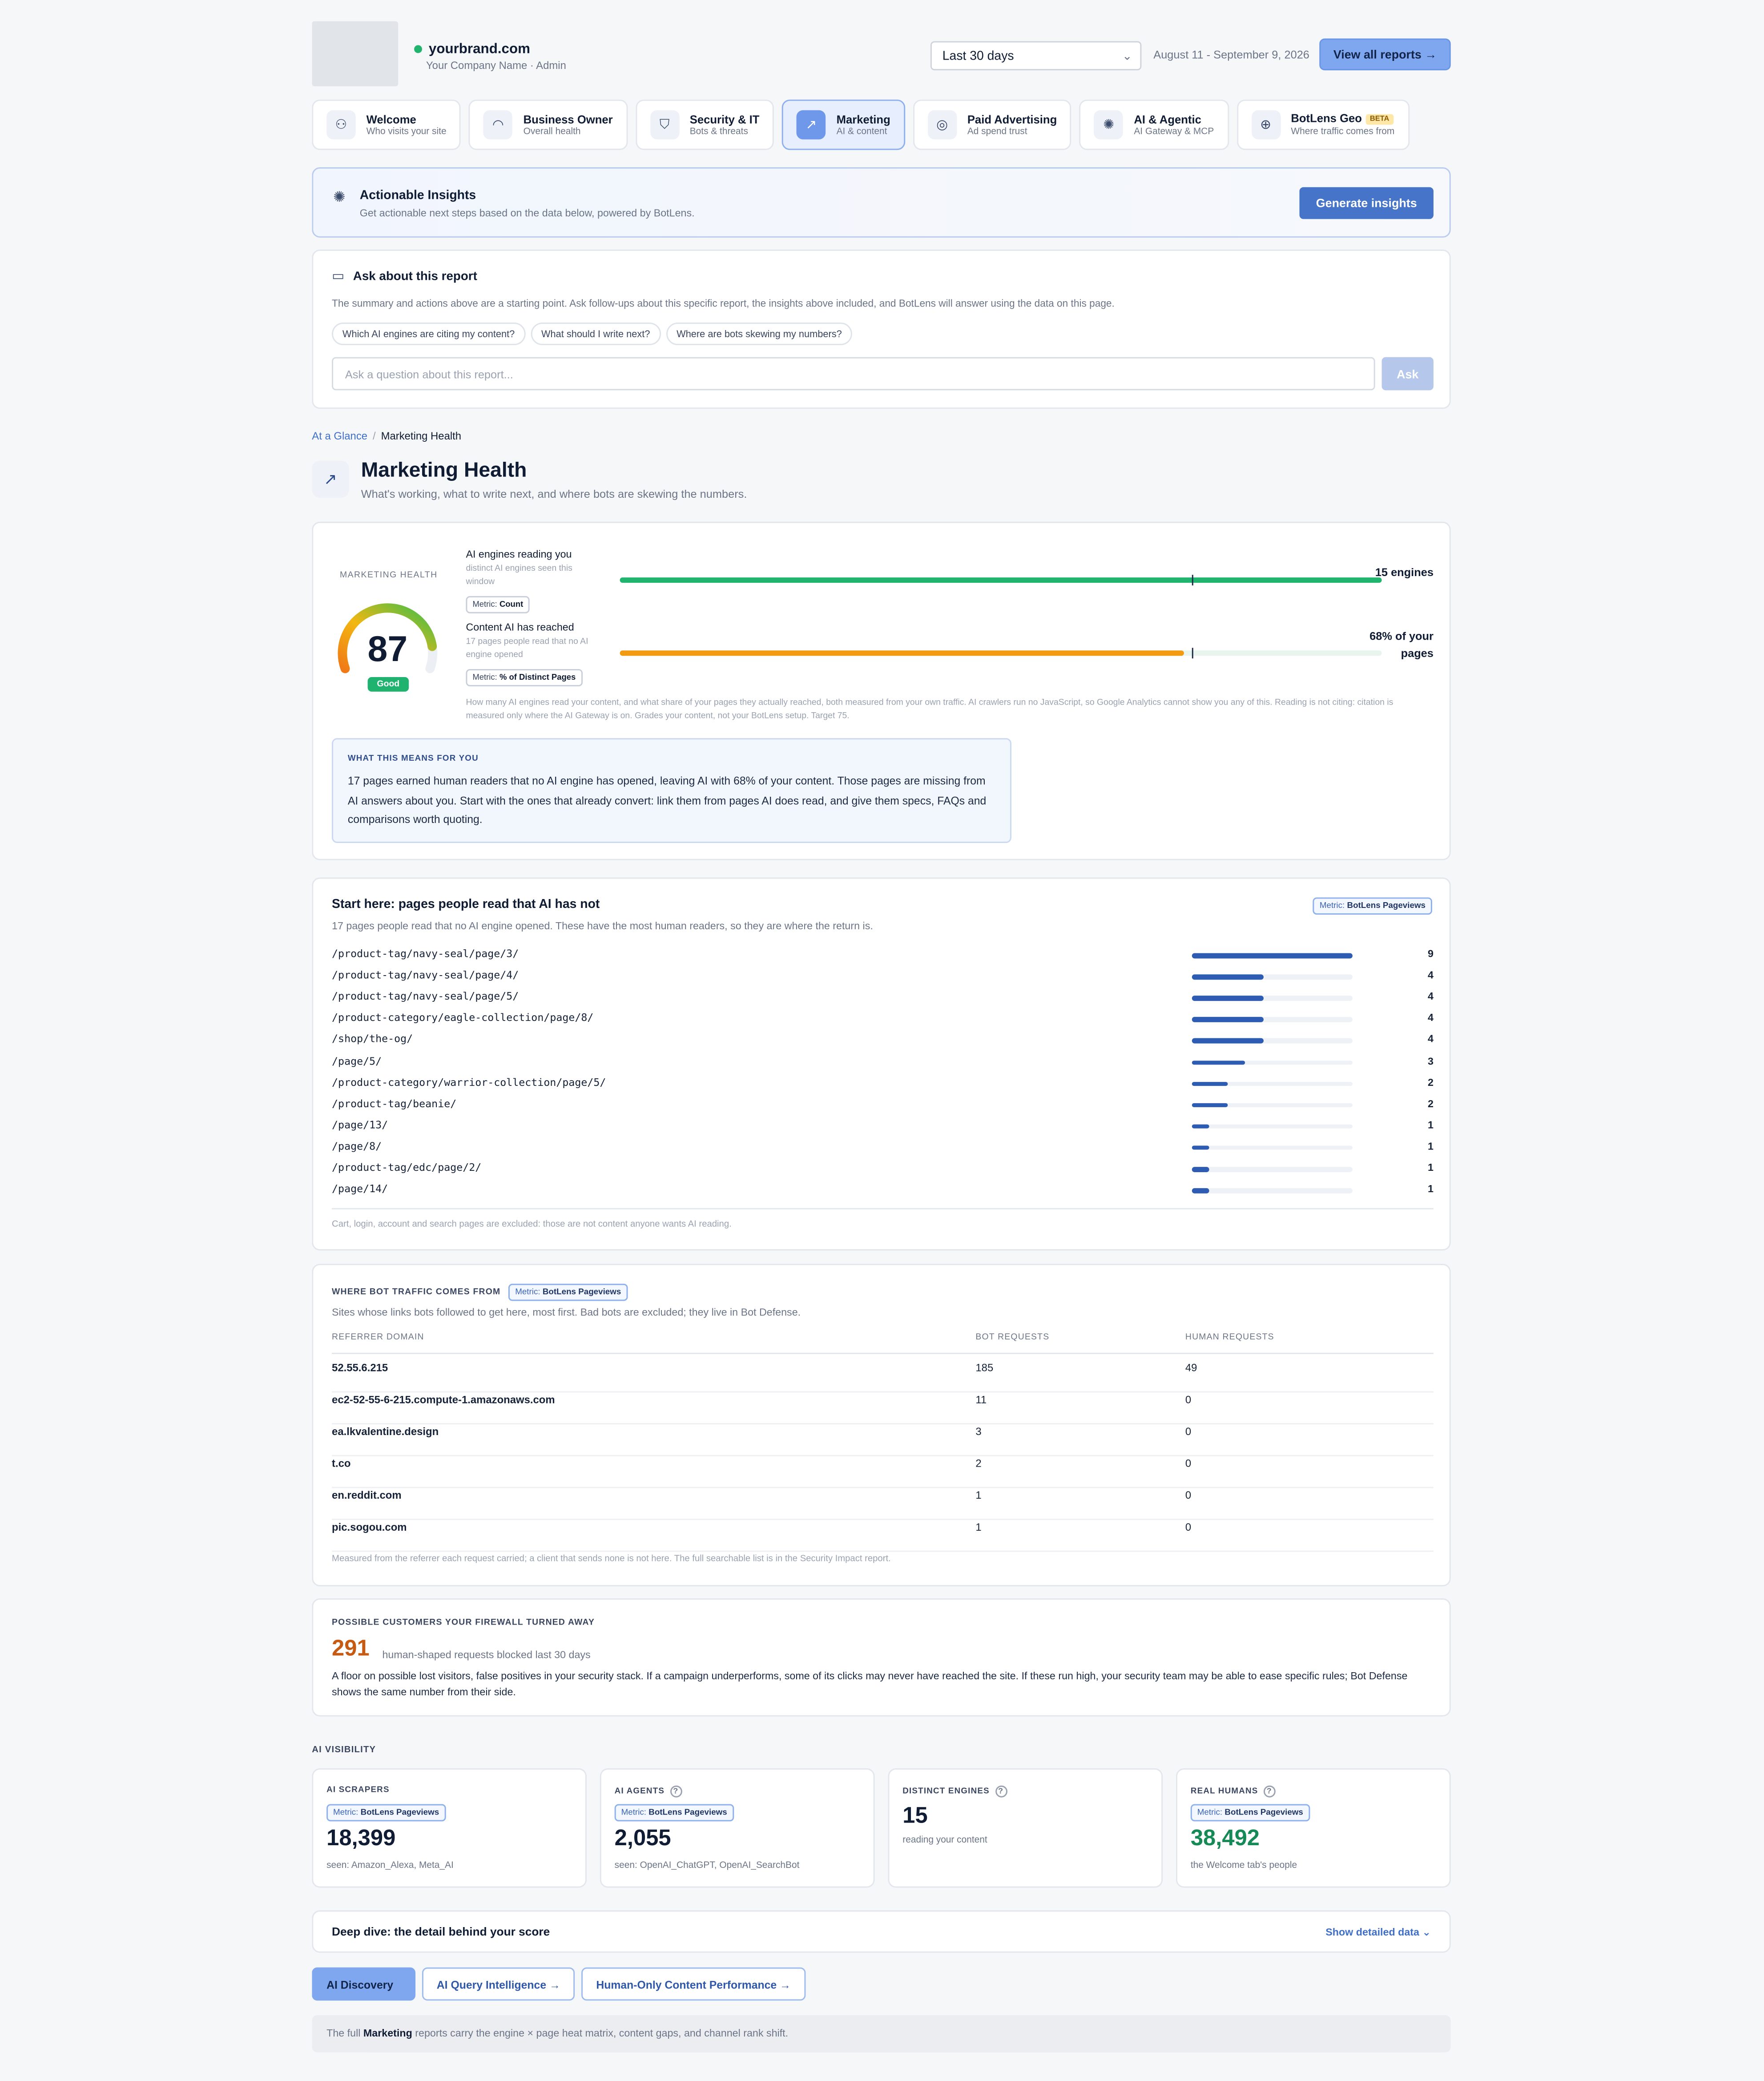 The height and width of the screenshot is (2081, 1764). Describe the element at coordinates (1188, 1527) in the screenshot. I see `human-requests: 0` at that location.